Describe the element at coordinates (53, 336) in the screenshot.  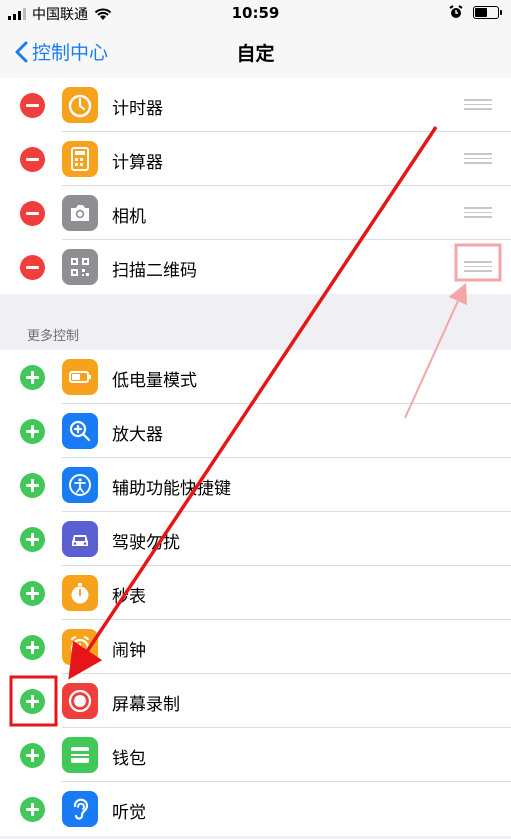
I see `section-header-more-controls: 更多控制` at that location.